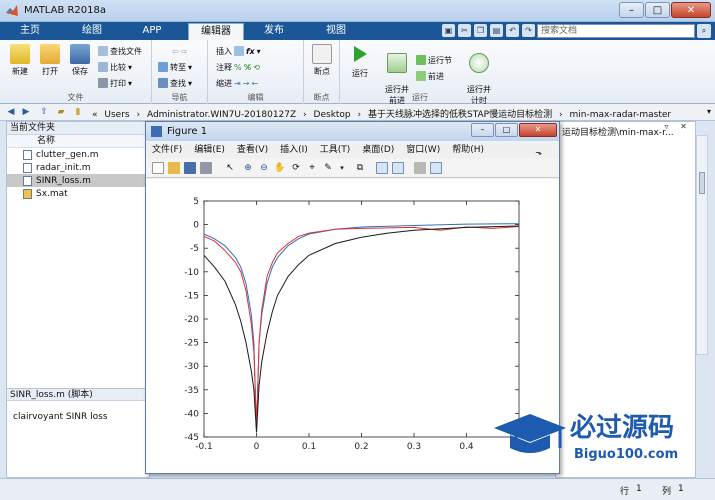  What do you see at coordinates (115, 83) in the screenshot?
I see `print-button: 打印 ▾` at bounding box center [115, 83].